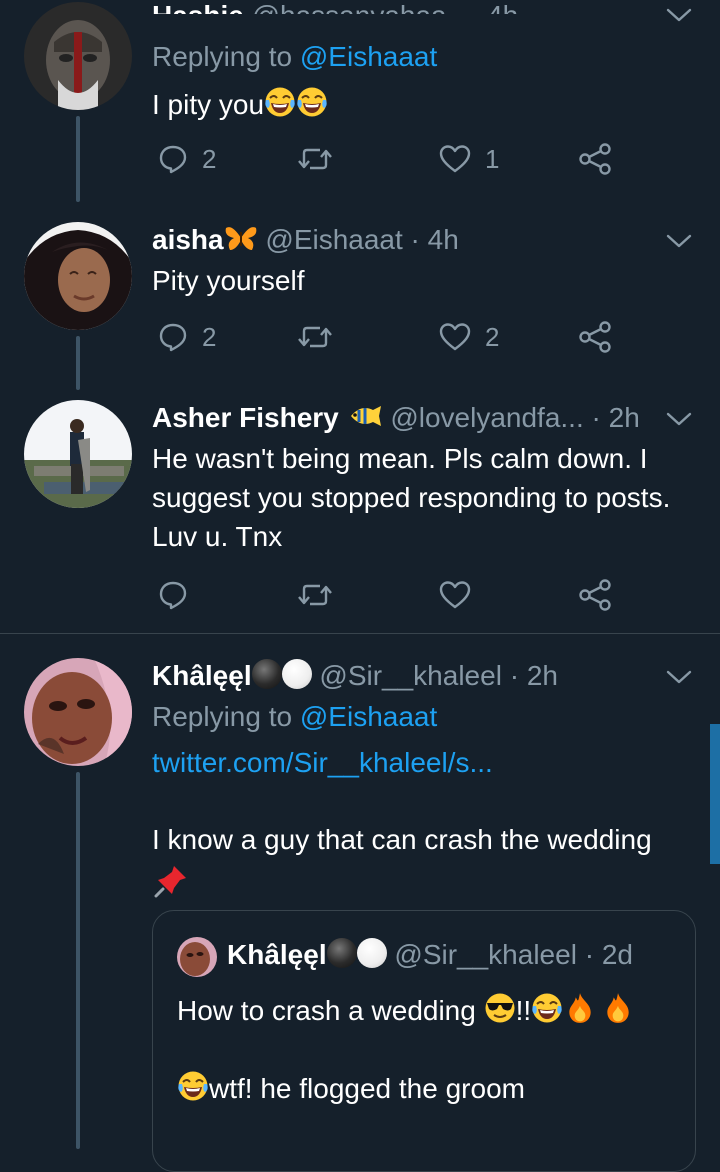 The width and height of the screenshot is (720, 1172). I want to click on display-name: Khâlęęl, so click(202, 675).